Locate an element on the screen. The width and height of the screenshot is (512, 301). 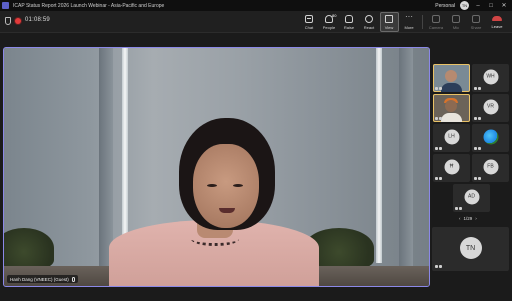
people-label: People is located at coordinates (329, 27).